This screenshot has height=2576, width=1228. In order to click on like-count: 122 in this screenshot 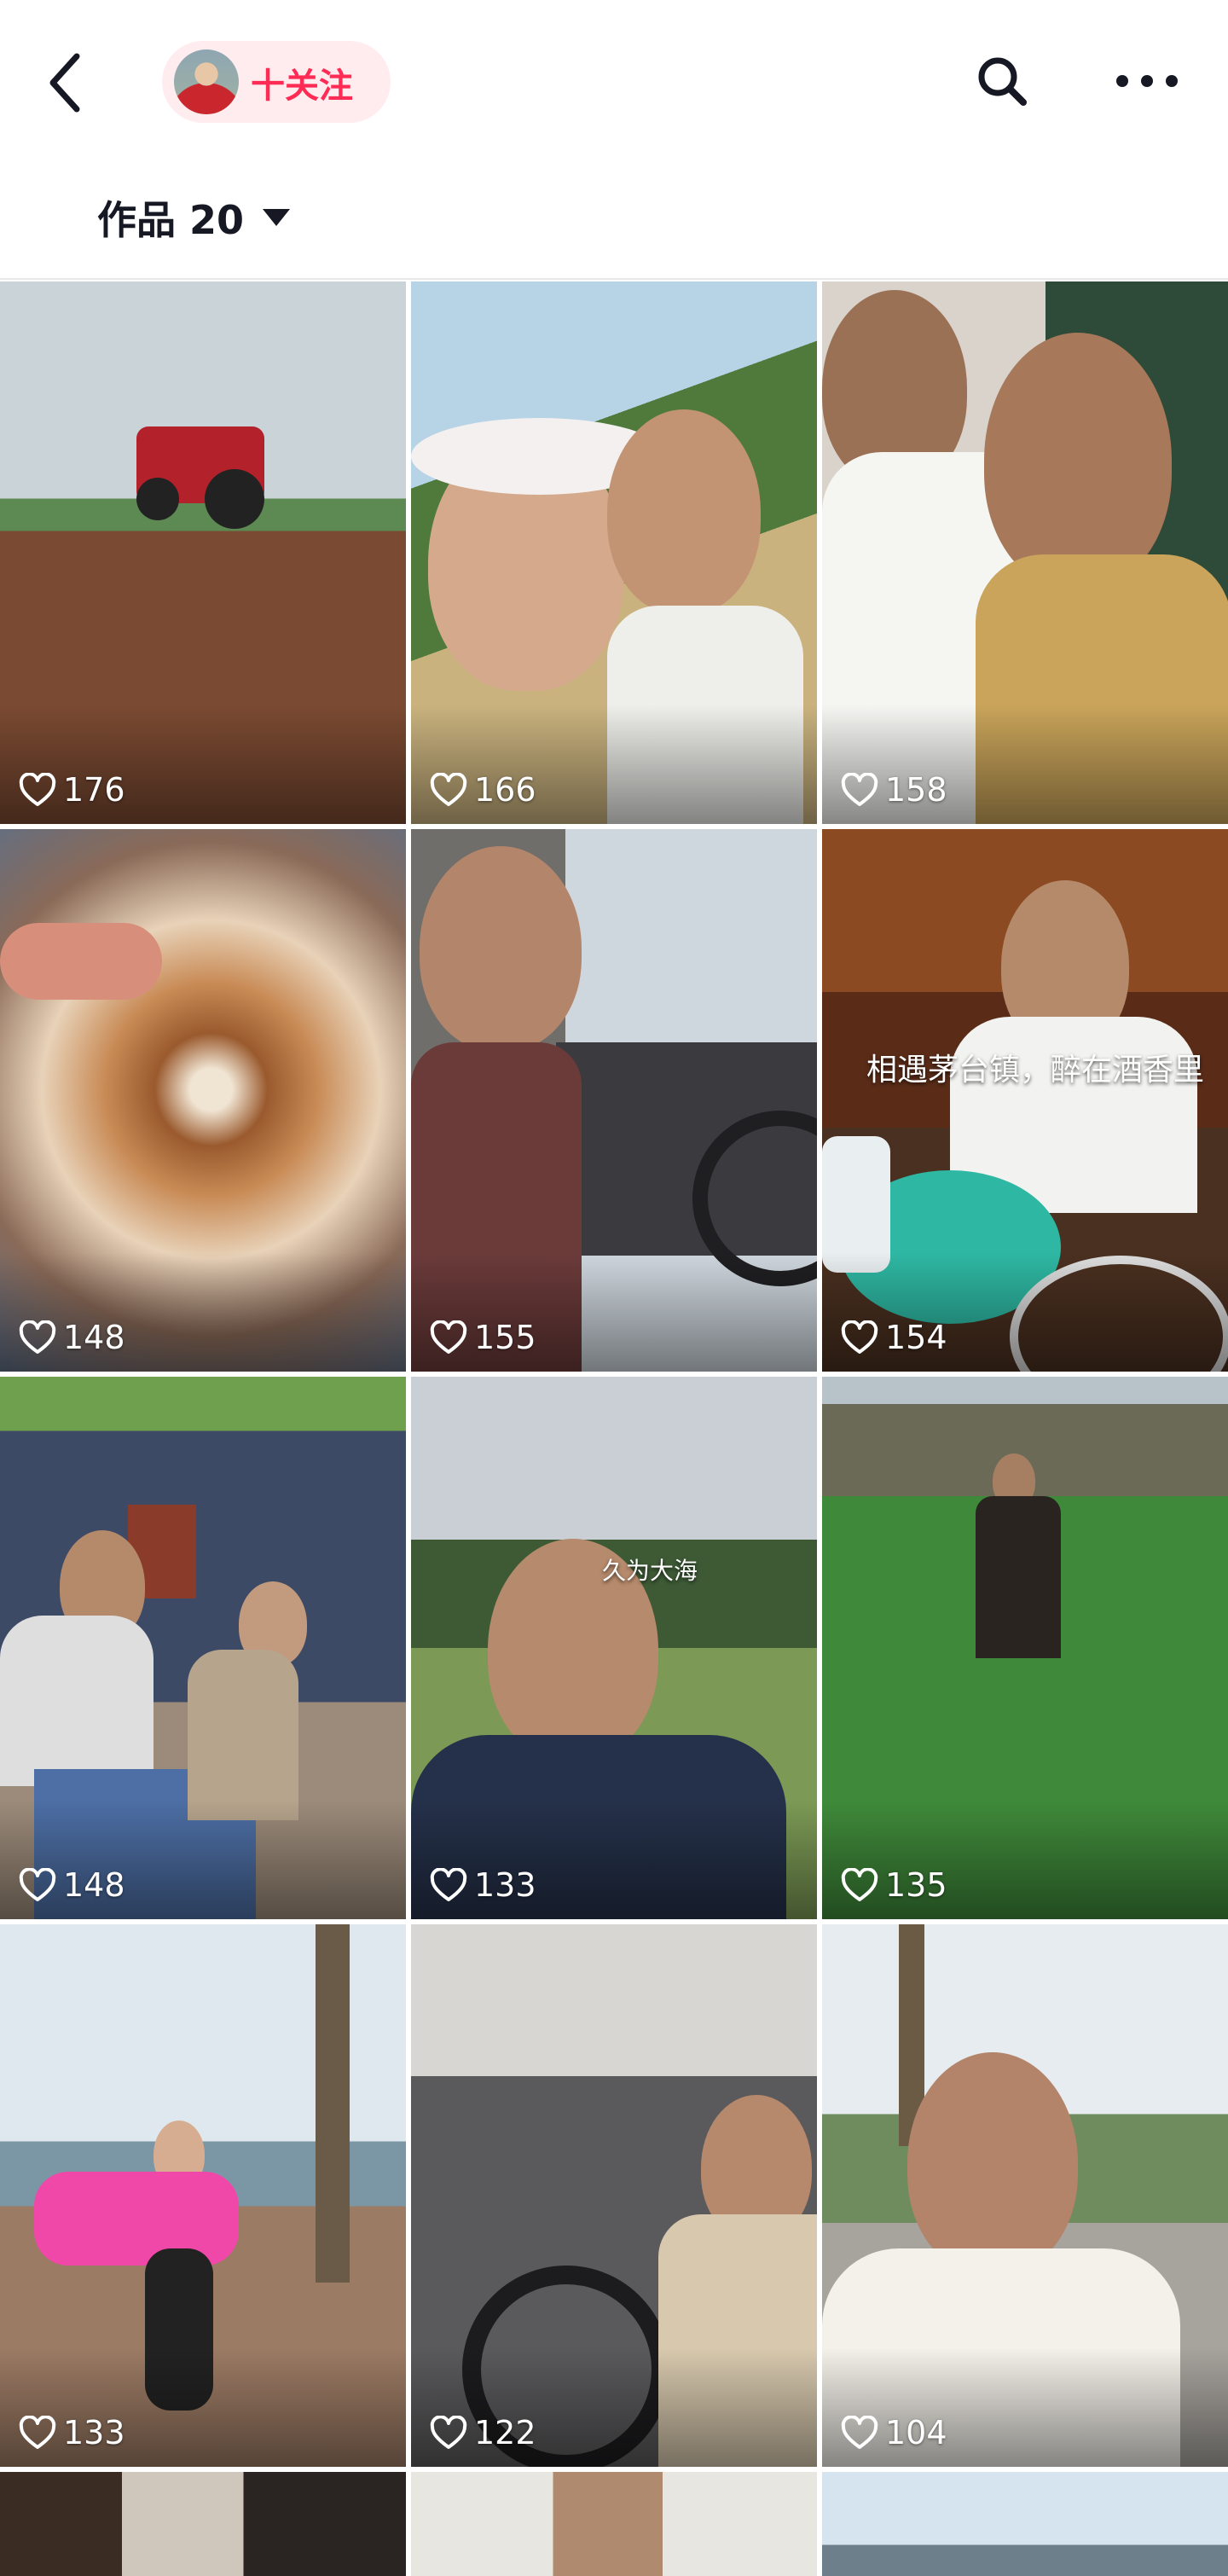, I will do `click(483, 2432)`.